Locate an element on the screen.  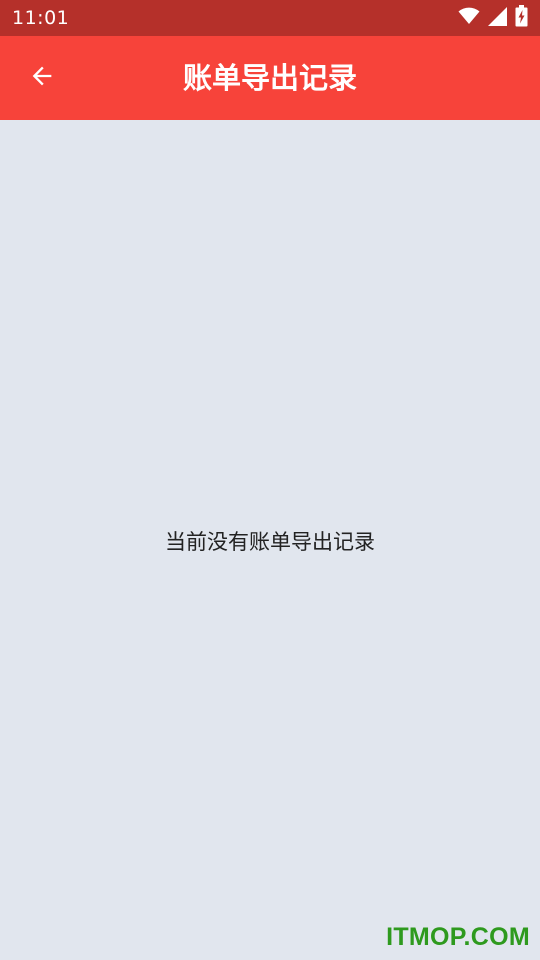
watermark: ITMOP.COM is located at coordinates (458, 937).